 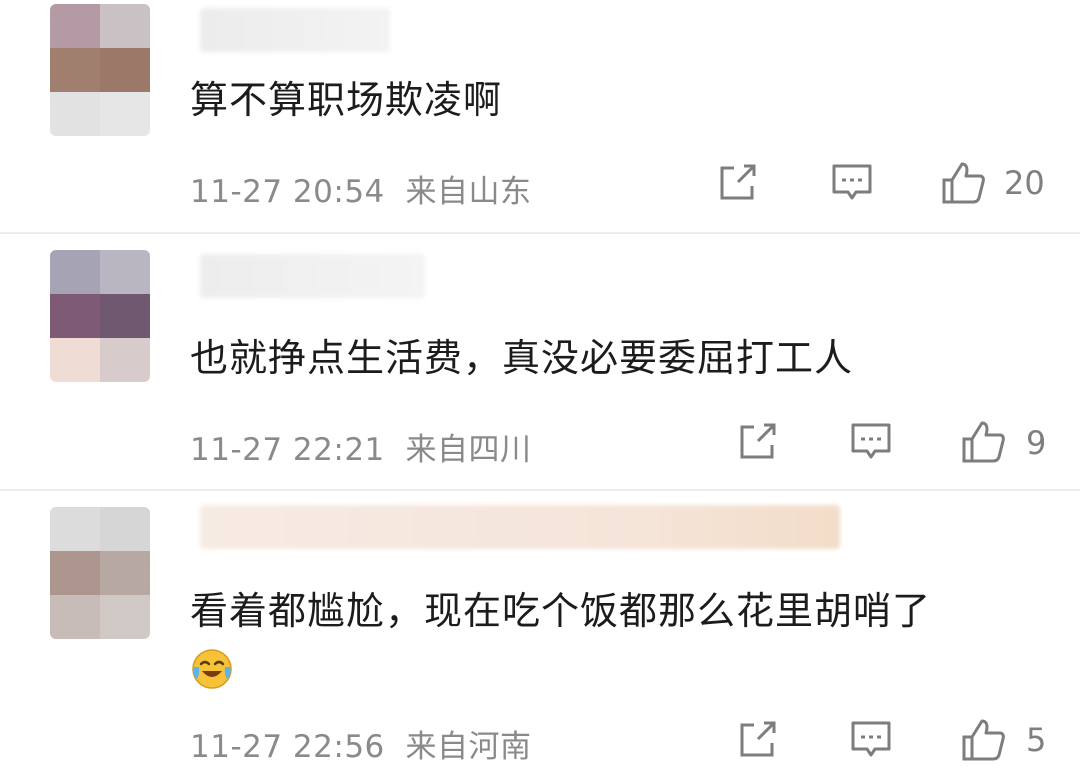 I want to click on comment-text: 也就挣点生活费，真没必要委屈打工人, so click(x=522, y=358).